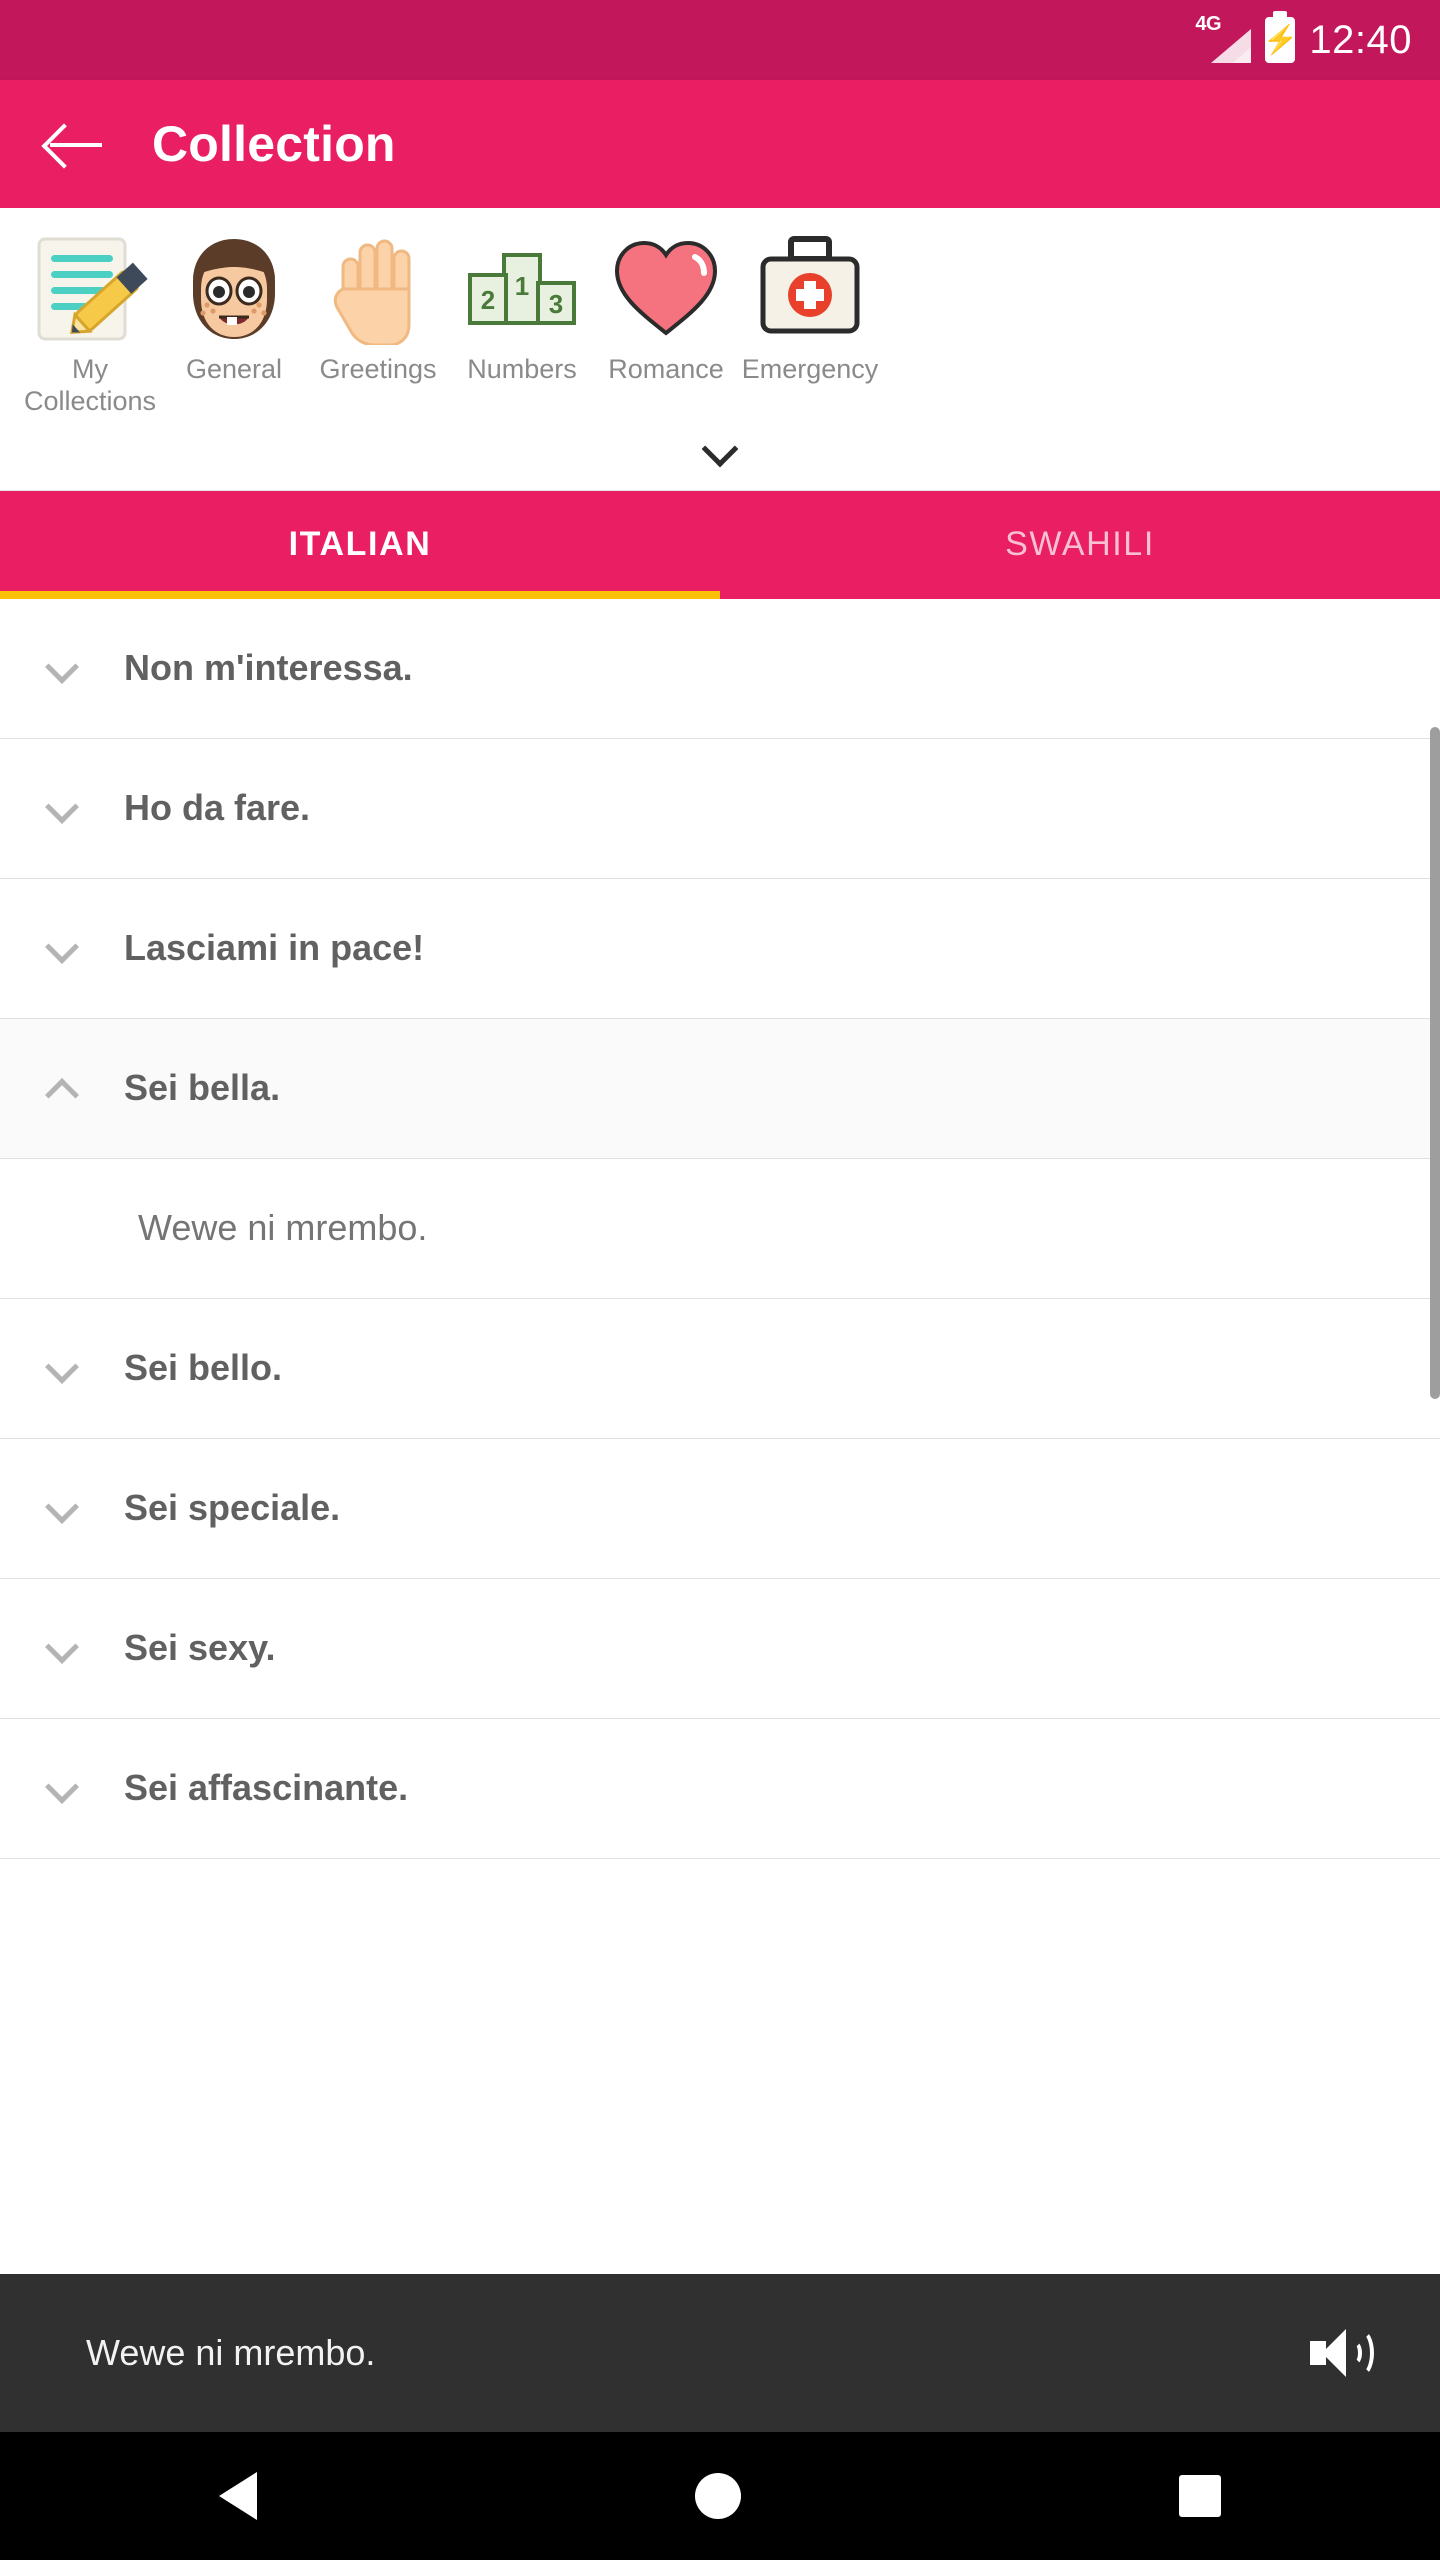  What do you see at coordinates (360, 545) in the screenshot?
I see `tab-italian: ITALIAN` at bounding box center [360, 545].